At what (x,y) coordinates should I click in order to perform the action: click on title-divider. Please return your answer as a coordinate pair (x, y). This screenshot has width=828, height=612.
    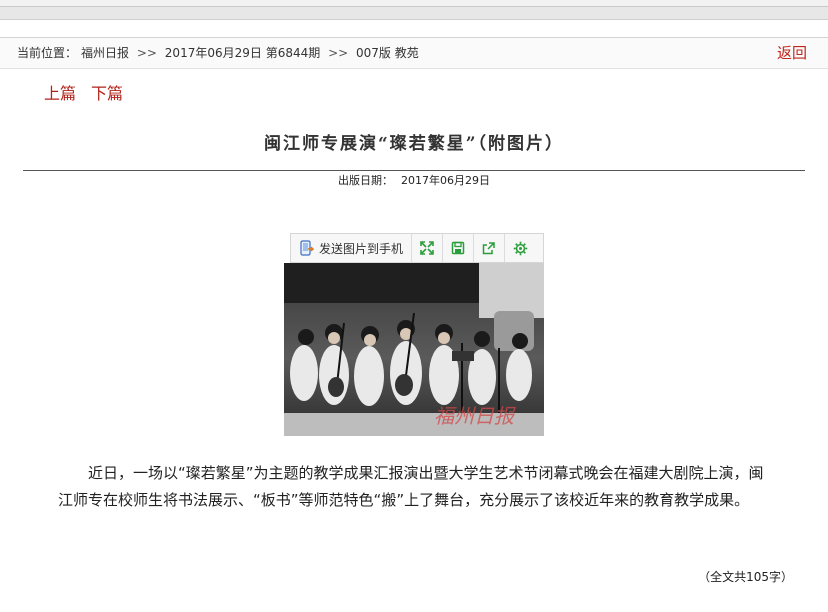
    Looking at the image, I should click on (414, 170).